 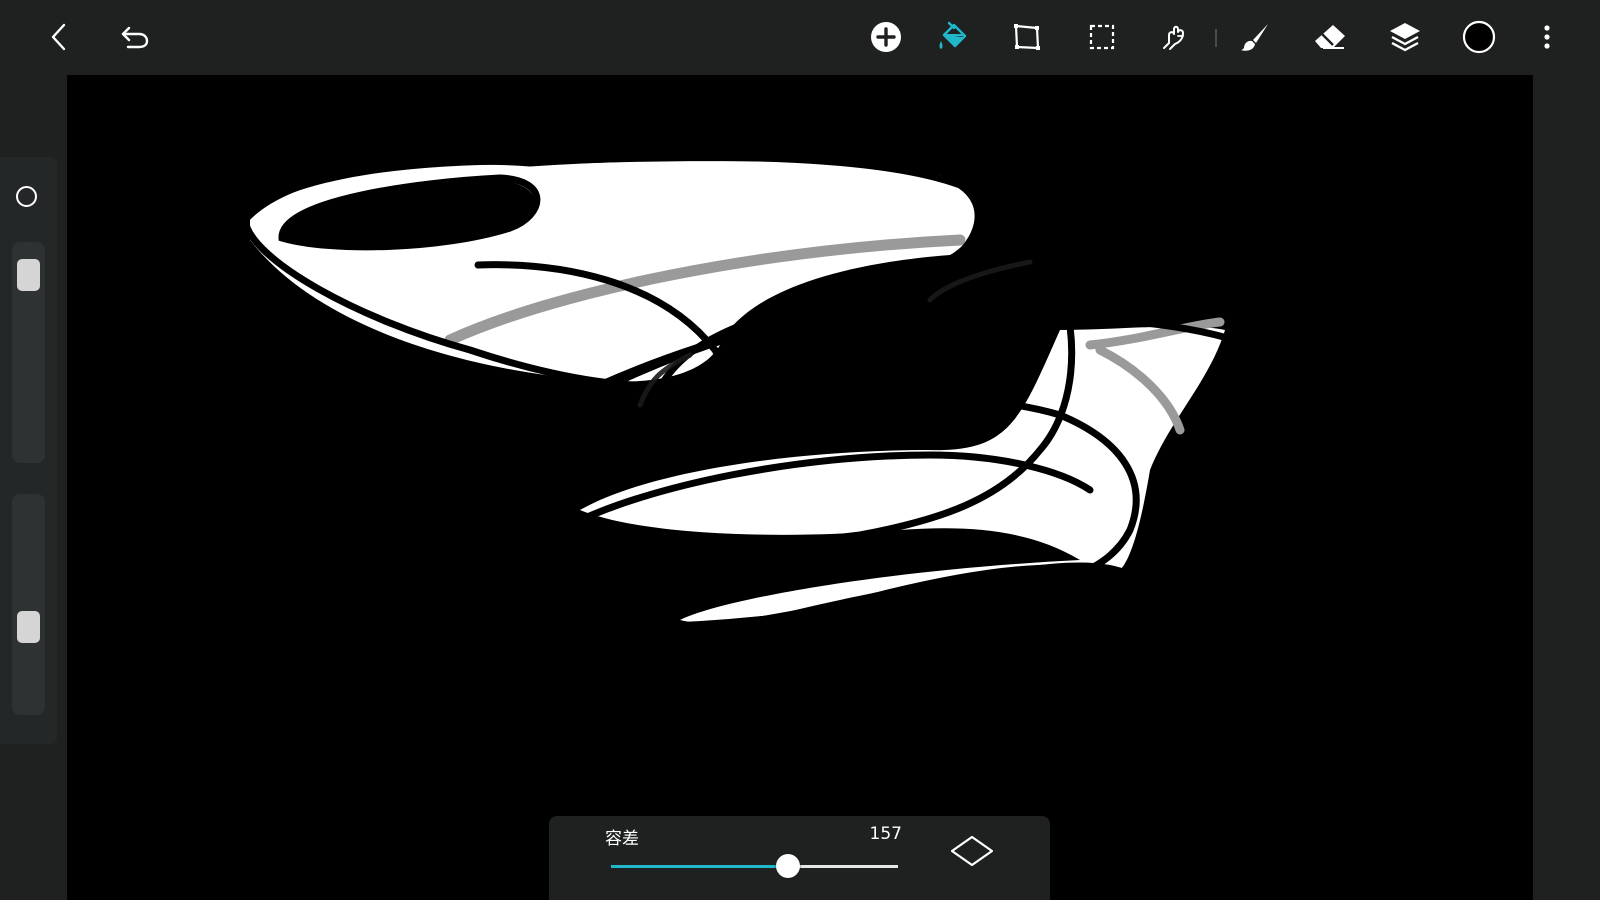 I want to click on undo-button, so click(x=135, y=37).